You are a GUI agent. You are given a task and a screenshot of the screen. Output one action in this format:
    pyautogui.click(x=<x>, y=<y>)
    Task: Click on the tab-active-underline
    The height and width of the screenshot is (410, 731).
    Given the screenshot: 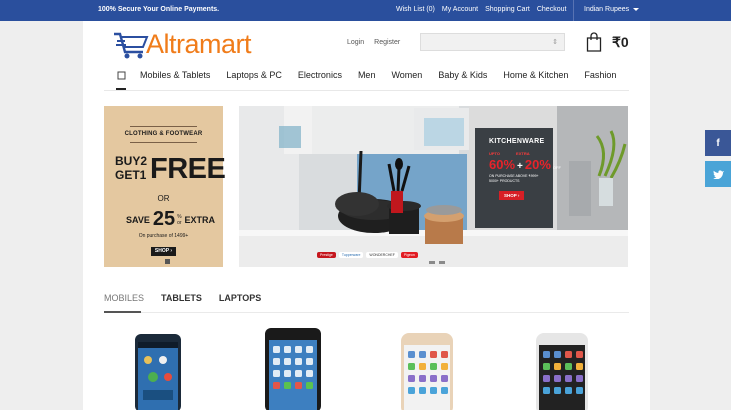 What is the action you would take?
    pyautogui.click(x=122, y=312)
    